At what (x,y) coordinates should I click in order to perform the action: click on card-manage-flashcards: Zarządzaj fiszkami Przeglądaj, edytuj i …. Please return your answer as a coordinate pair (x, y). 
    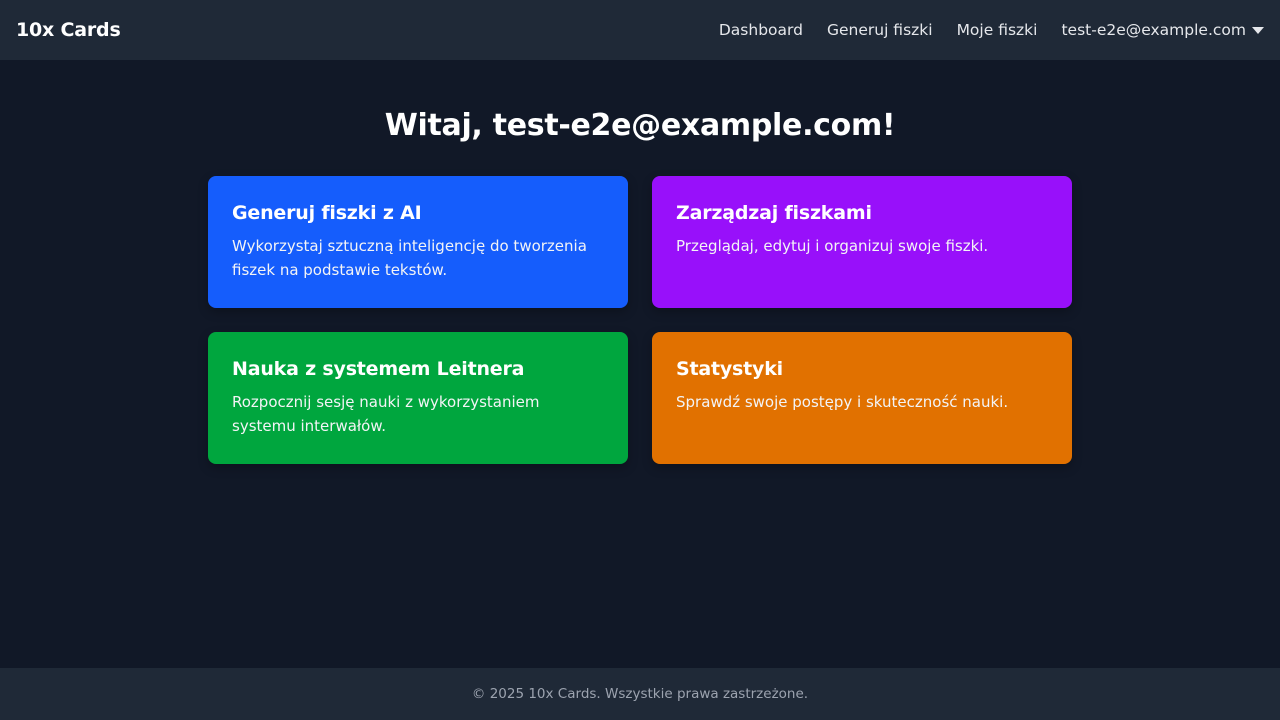
    Looking at the image, I should click on (862, 242).